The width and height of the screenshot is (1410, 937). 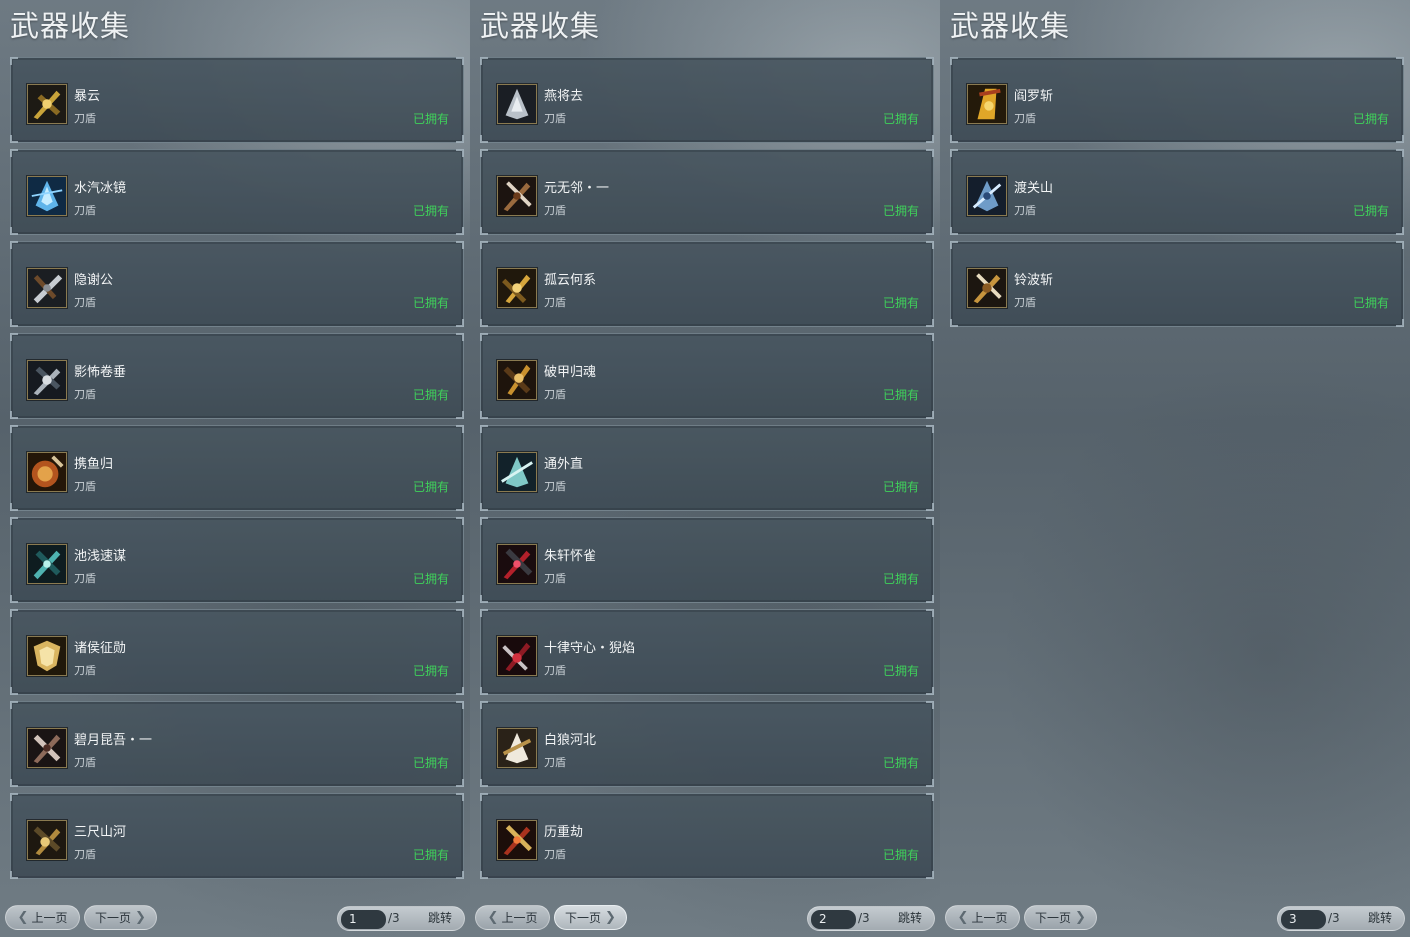 What do you see at coordinates (94, 464) in the screenshot?
I see `weapon-name: 携鱼归` at bounding box center [94, 464].